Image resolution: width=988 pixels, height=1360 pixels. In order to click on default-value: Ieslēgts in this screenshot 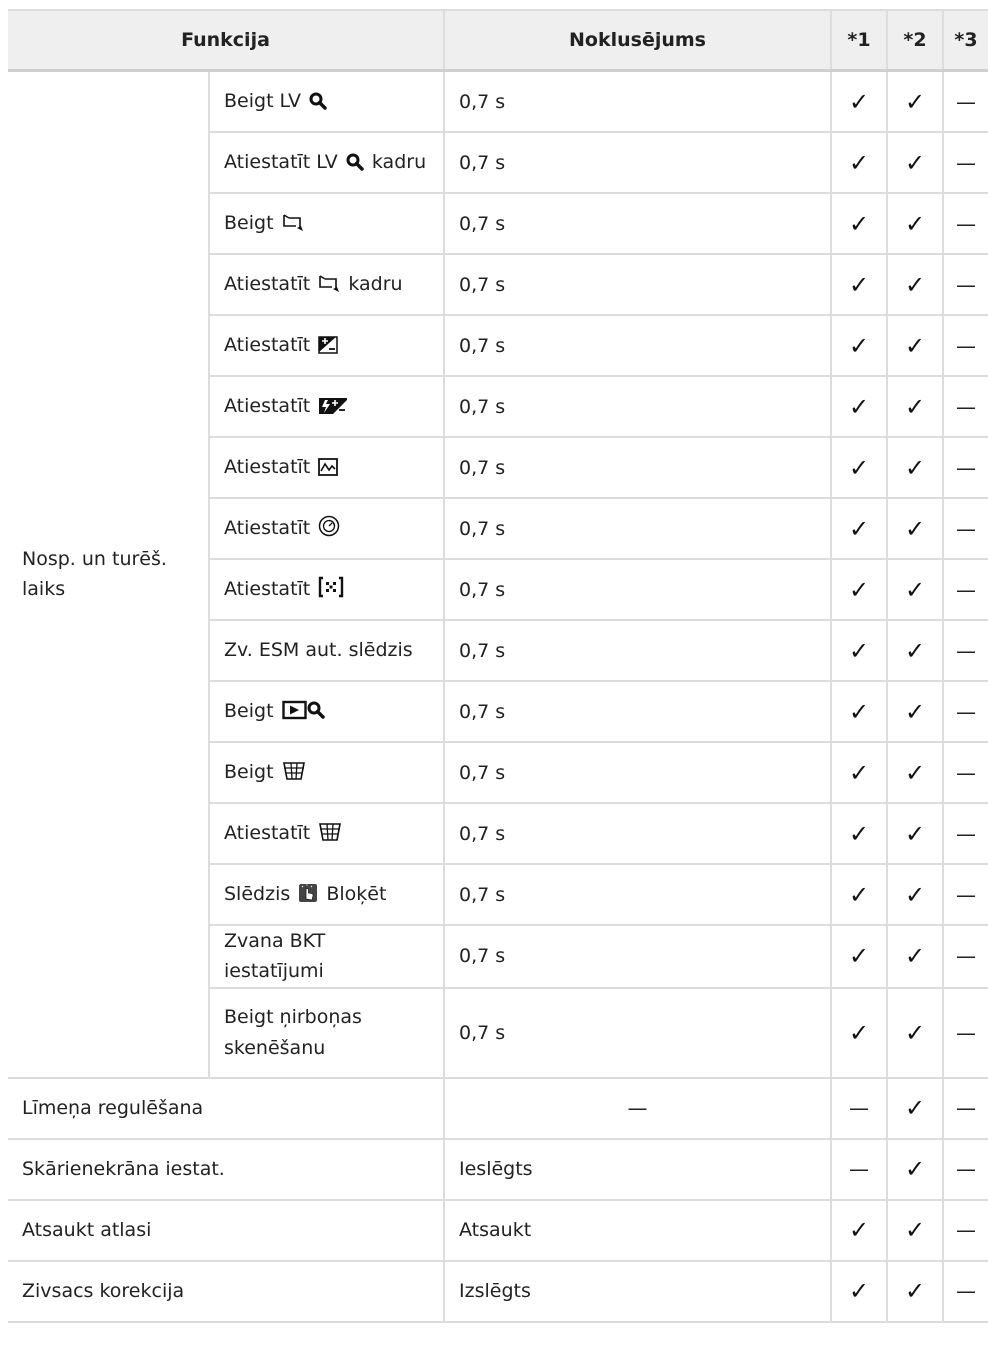, I will do `click(637, 1169)`.